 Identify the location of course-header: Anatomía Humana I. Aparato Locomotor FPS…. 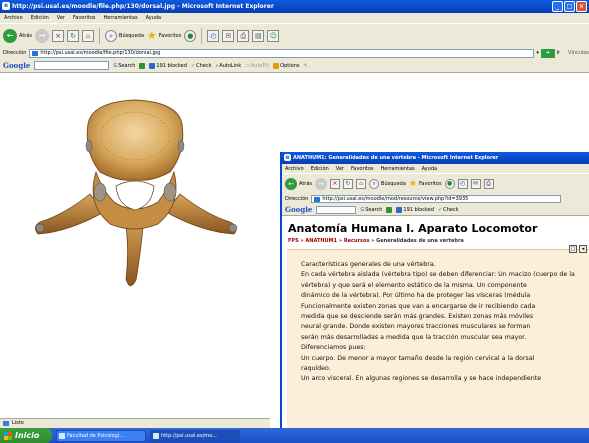
(435, 230).